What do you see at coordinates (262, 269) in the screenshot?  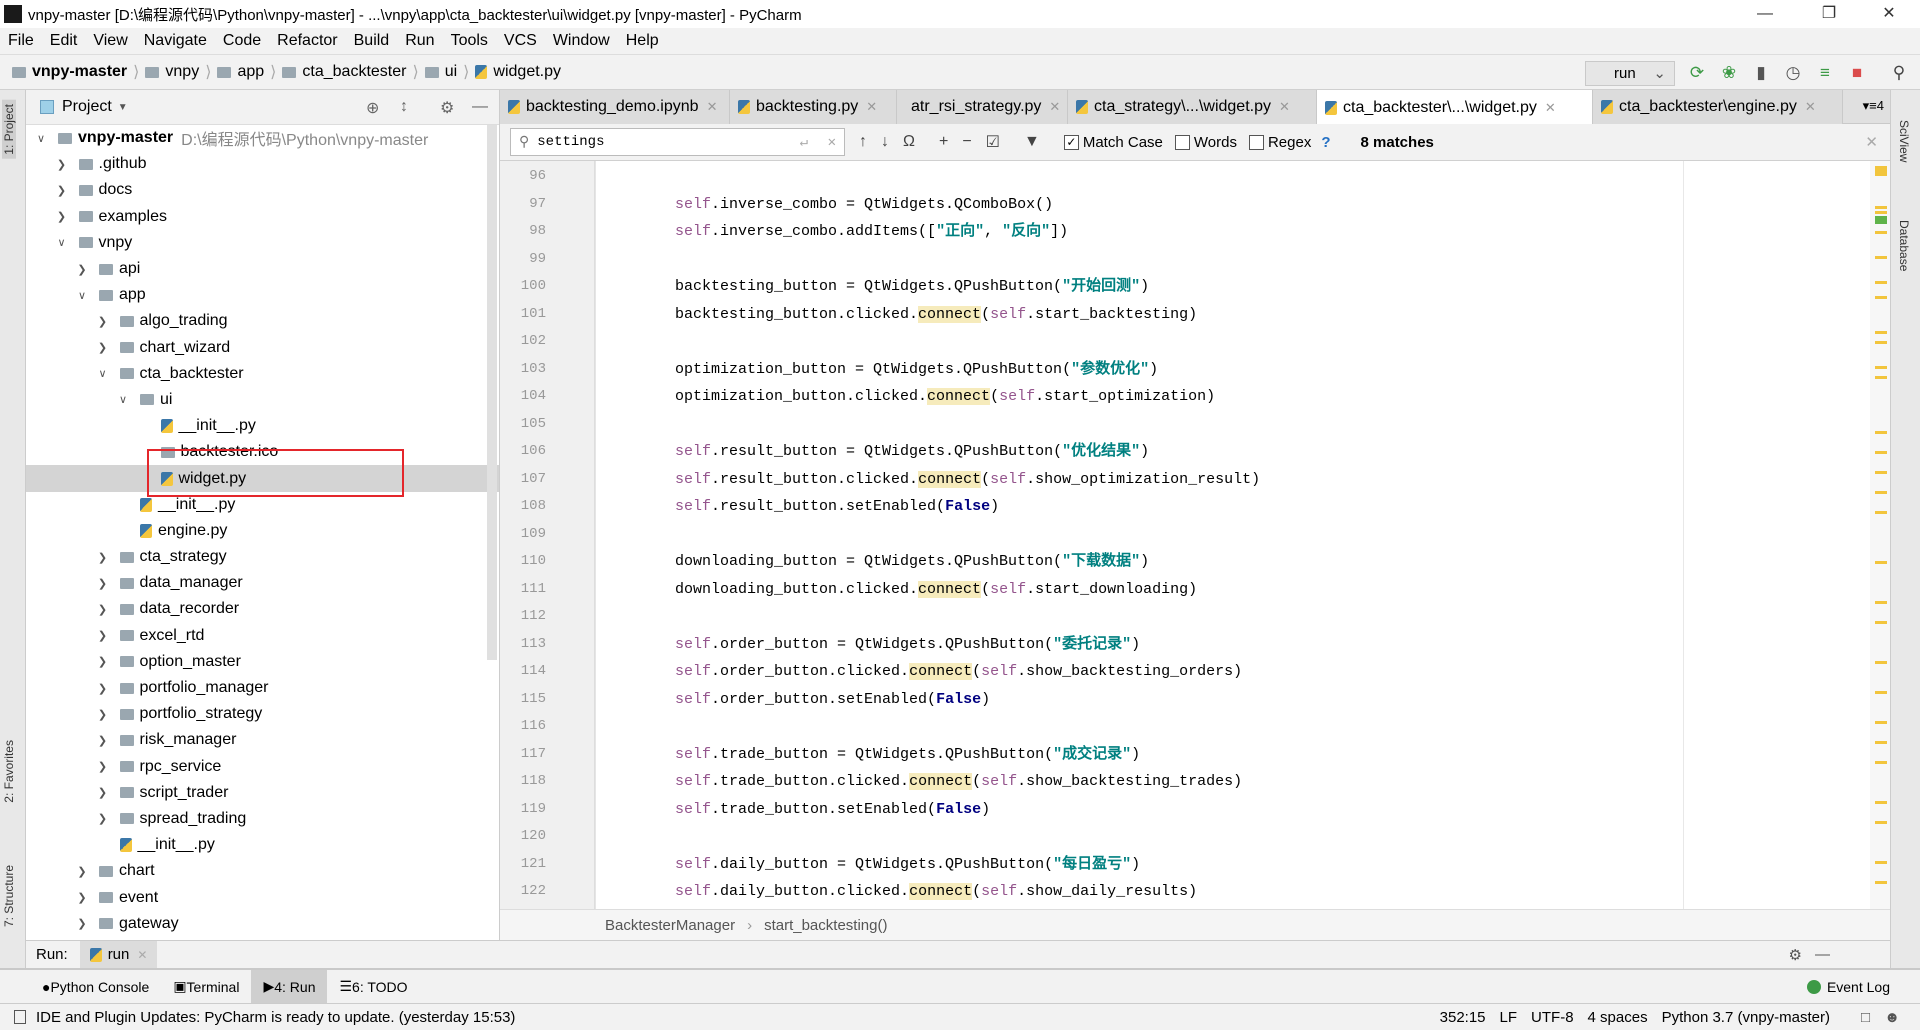 I see `tree-item: ❯ api` at bounding box center [262, 269].